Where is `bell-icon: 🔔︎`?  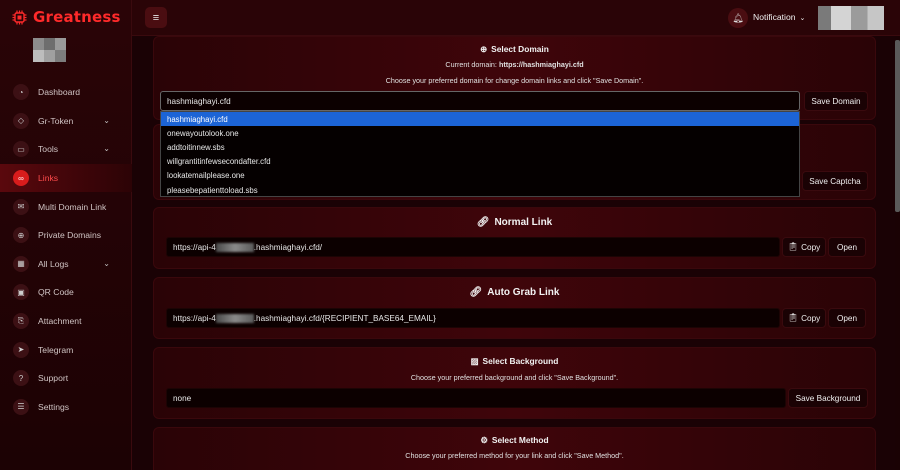 bell-icon: 🔔︎ is located at coordinates (738, 18).